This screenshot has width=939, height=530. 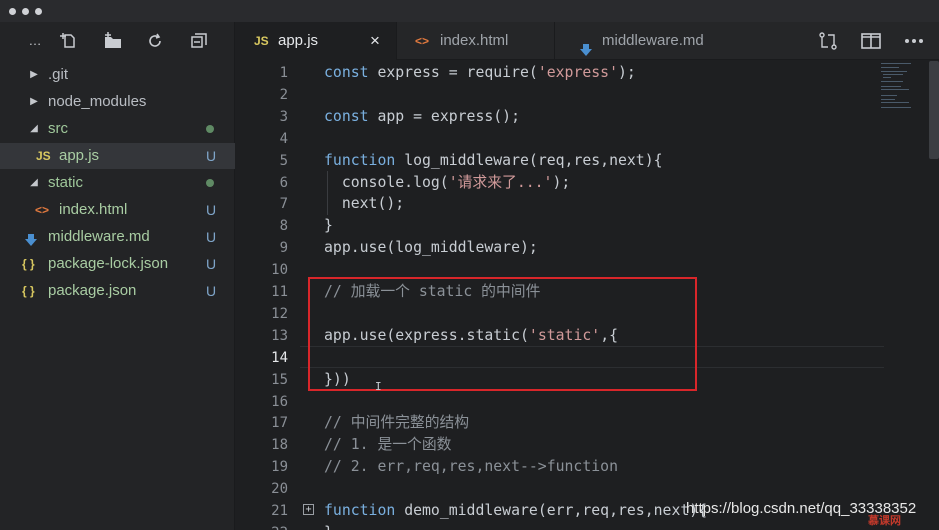 What do you see at coordinates (283, 139) in the screenshot?
I see `line-number: 4` at bounding box center [283, 139].